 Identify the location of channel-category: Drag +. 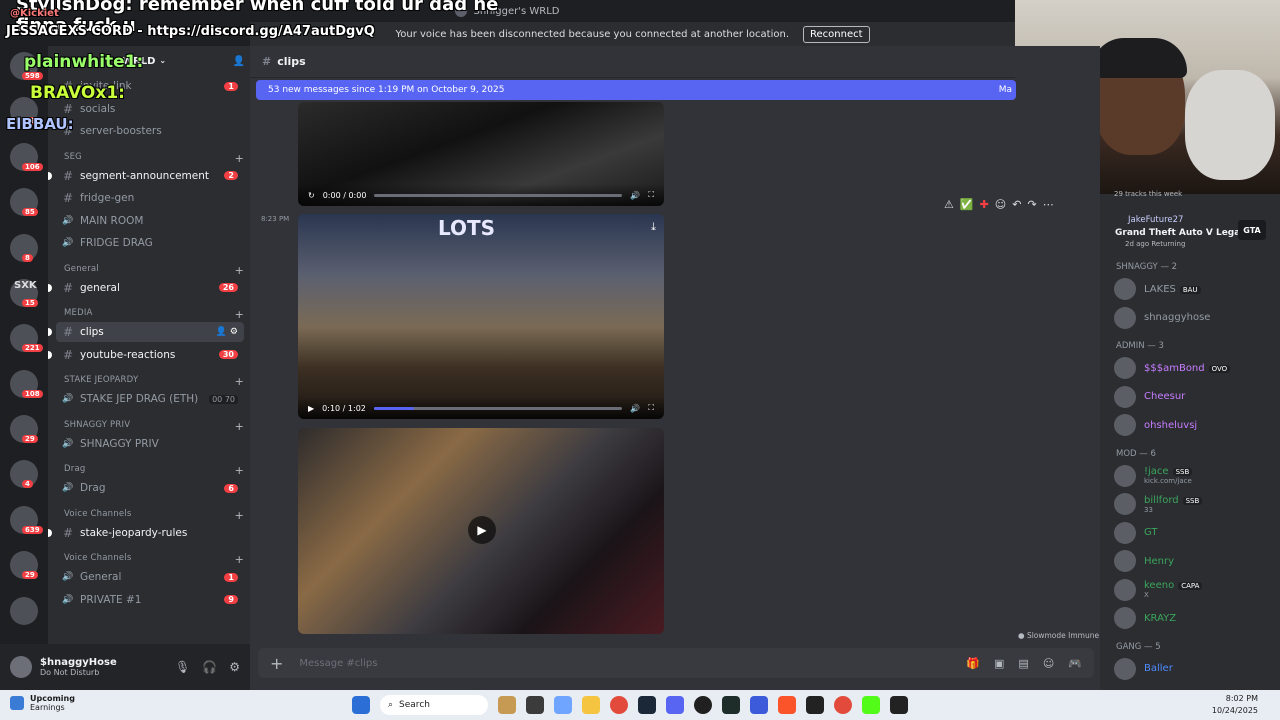
(154, 470).